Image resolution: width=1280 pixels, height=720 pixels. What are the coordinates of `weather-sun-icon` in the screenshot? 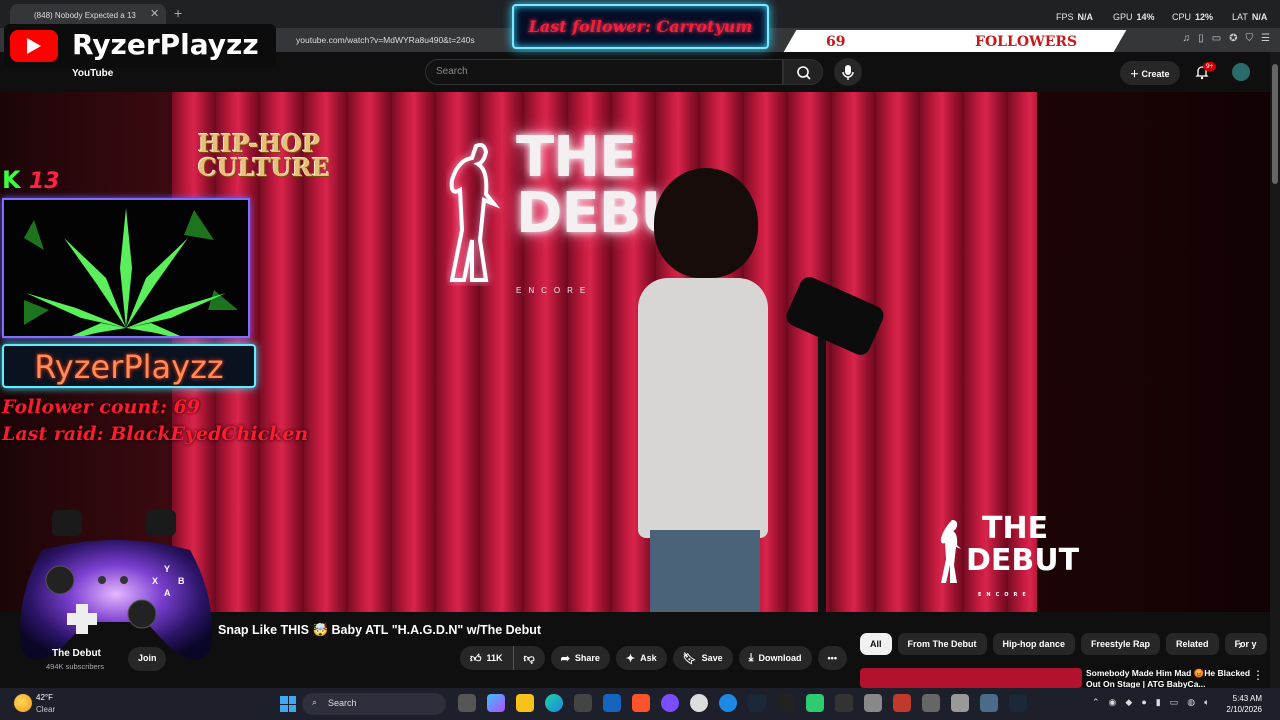 It's located at (23, 703).